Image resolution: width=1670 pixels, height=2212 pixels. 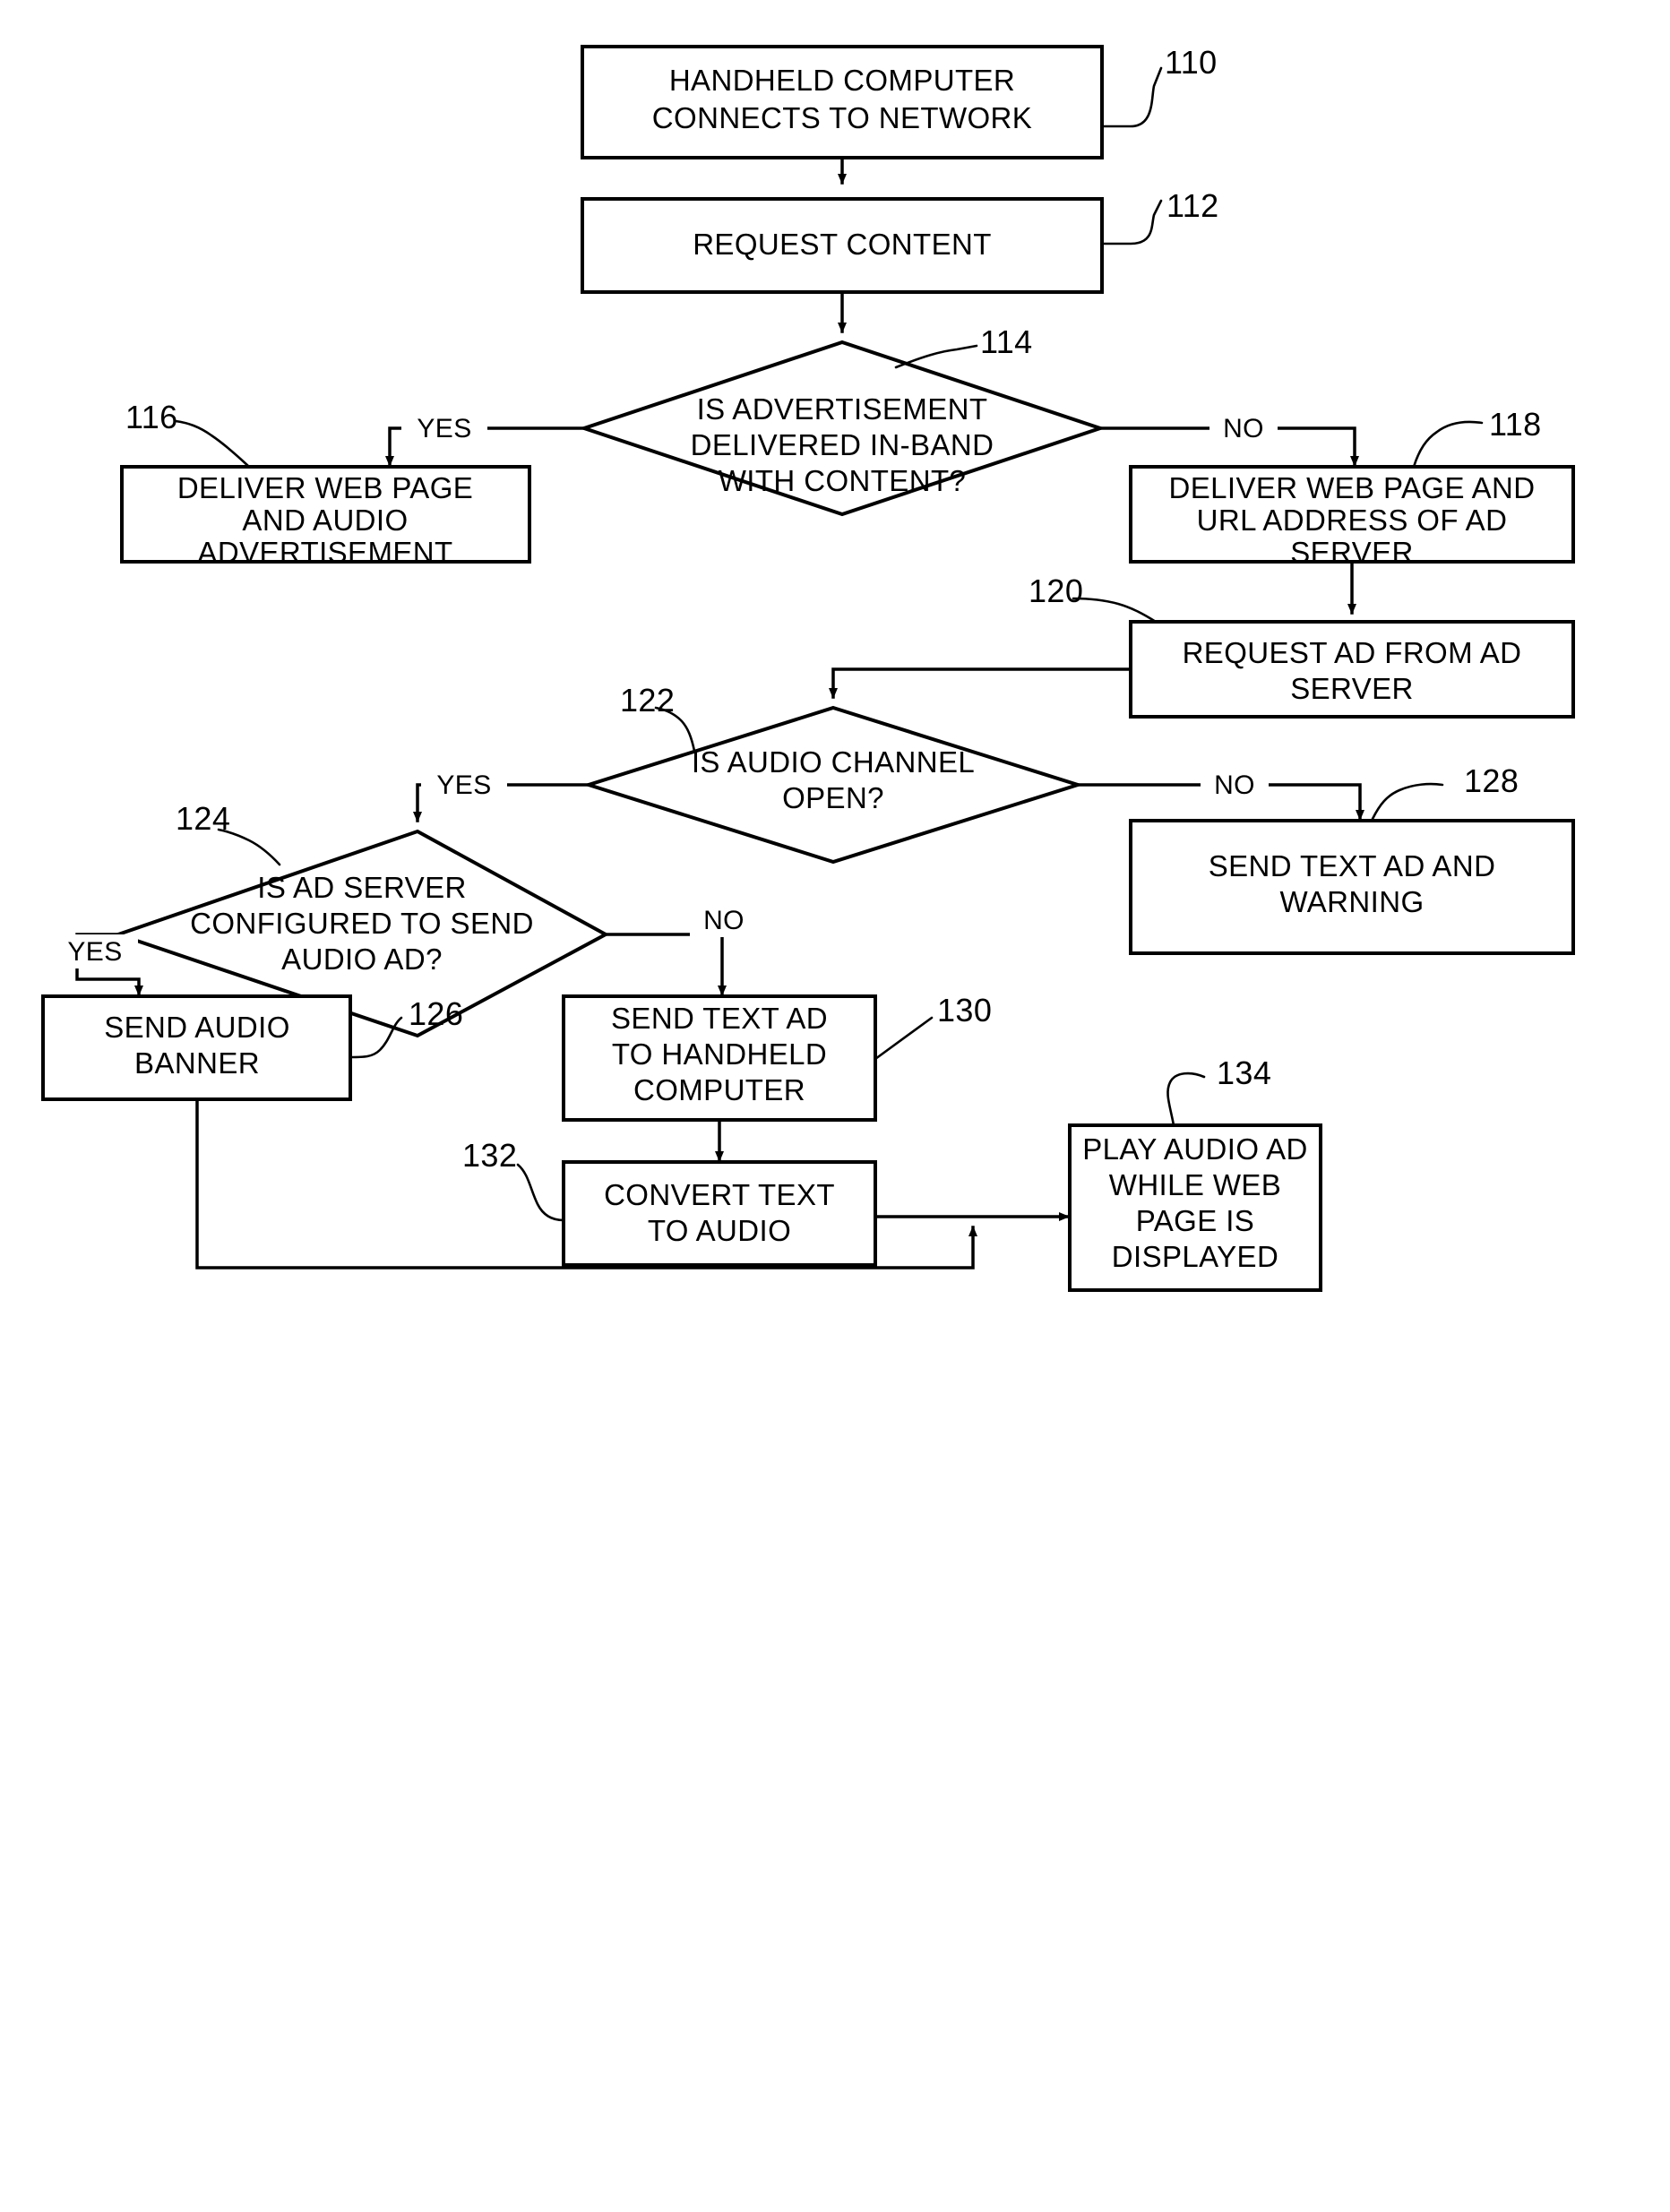 I want to click on node-132-line-1: CONVERT TEXT, so click(x=719, y=1194).